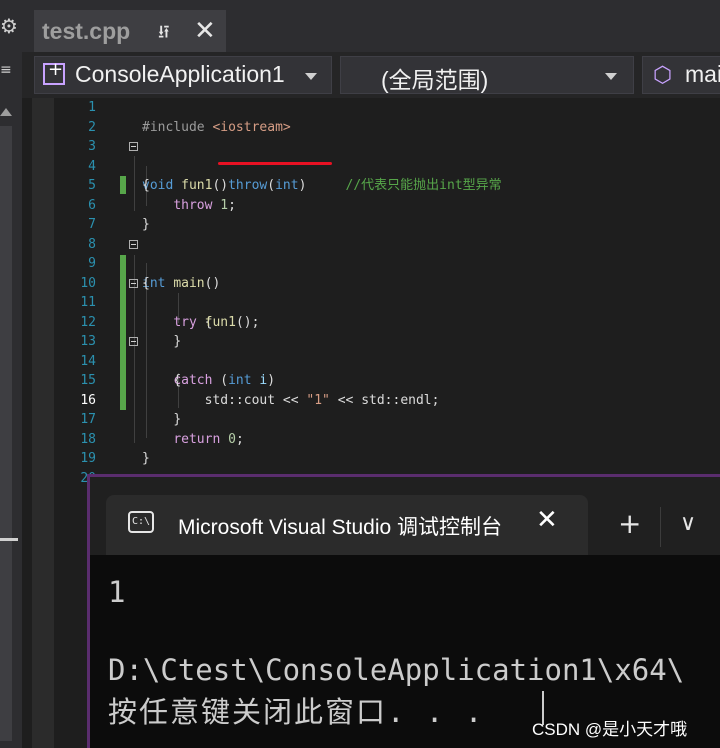  What do you see at coordinates (54, 72) in the screenshot?
I see `project-icon` at bounding box center [54, 72].